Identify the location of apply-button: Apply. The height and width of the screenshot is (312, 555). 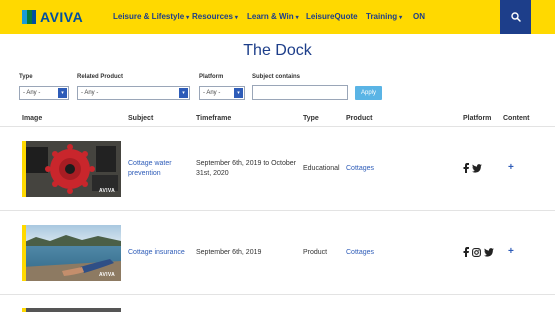
(368, 93).